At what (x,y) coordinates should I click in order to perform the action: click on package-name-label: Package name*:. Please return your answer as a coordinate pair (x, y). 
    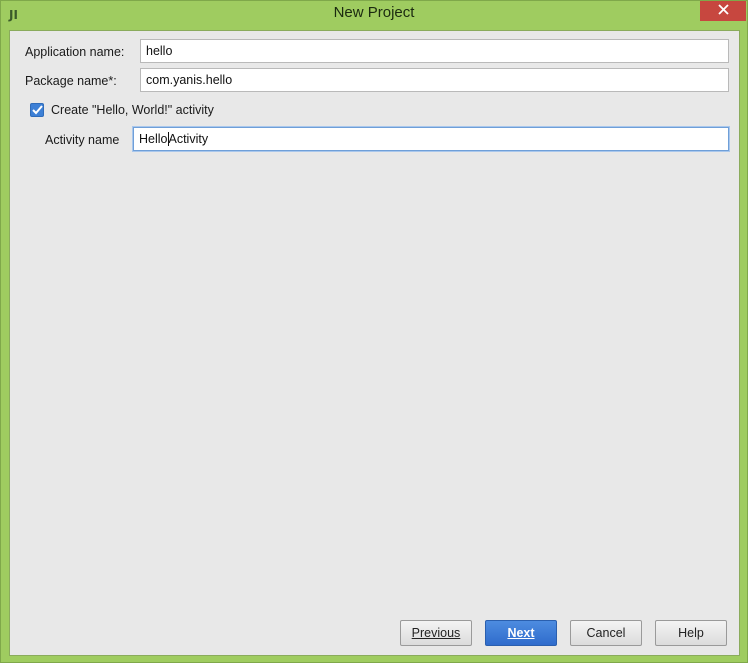
    Looking at the image, I should click on (71, 81).